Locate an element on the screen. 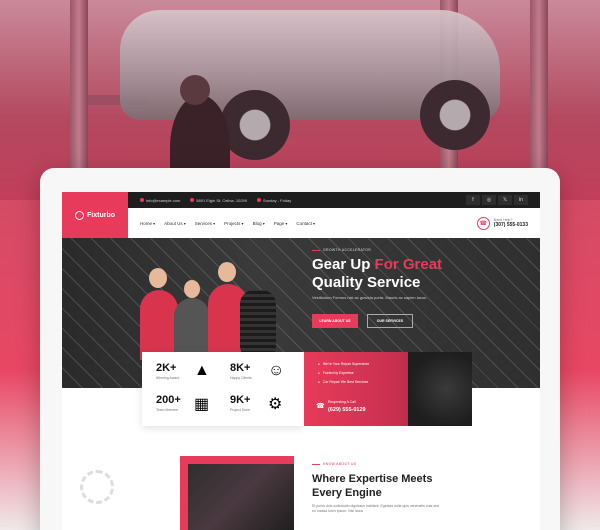 The height and width of the screenshot is (530, 600). stat-label: Happy Clients is located at coordinates (241, 378).